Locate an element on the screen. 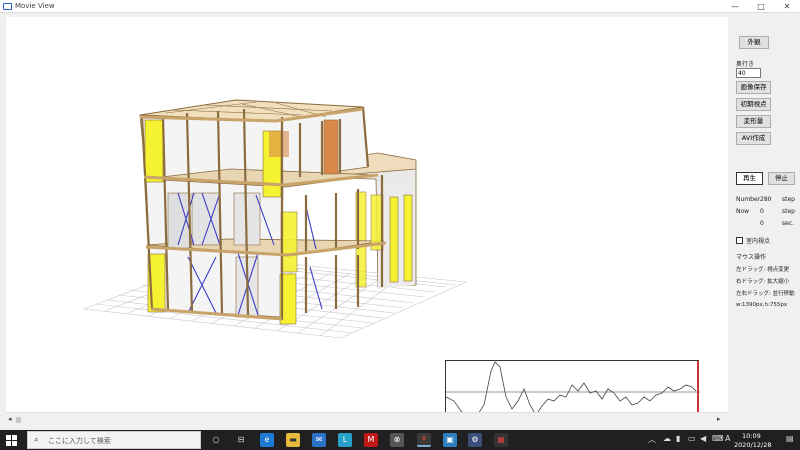 The width and height of the screenshot is (800, 450). store-l-icon: L is located at coordinates (345, 440).